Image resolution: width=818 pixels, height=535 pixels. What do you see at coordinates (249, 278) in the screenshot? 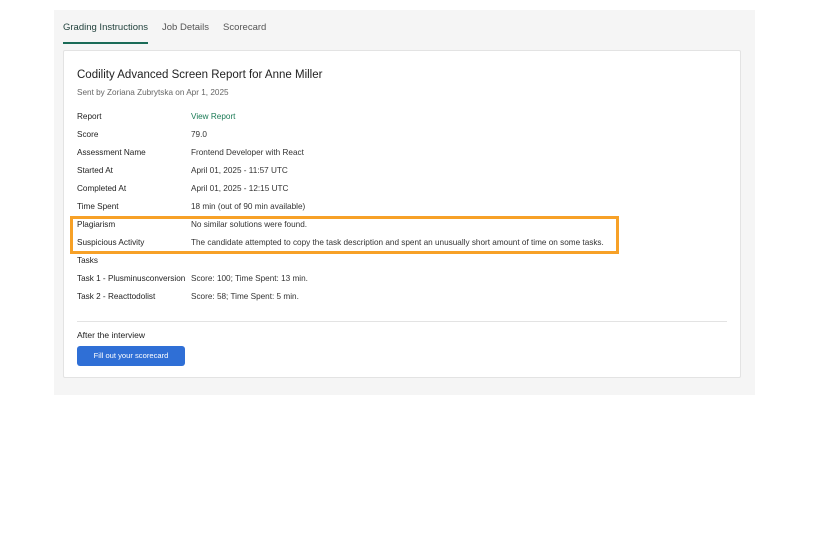
I see `row-value: Score: 100; Time Spent: 13 min.` at bounding box center [249, 278].